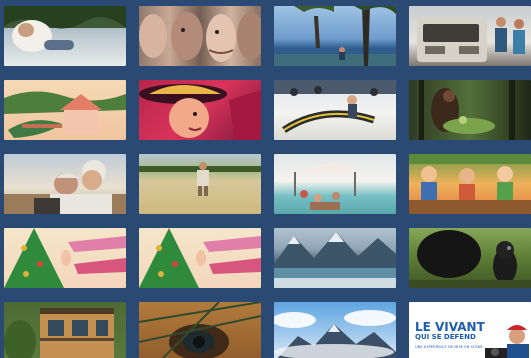  What do you see at coordinates (507, 341) in the screenshot?
I see `poster-illustration` at bounding box center [507, 341].